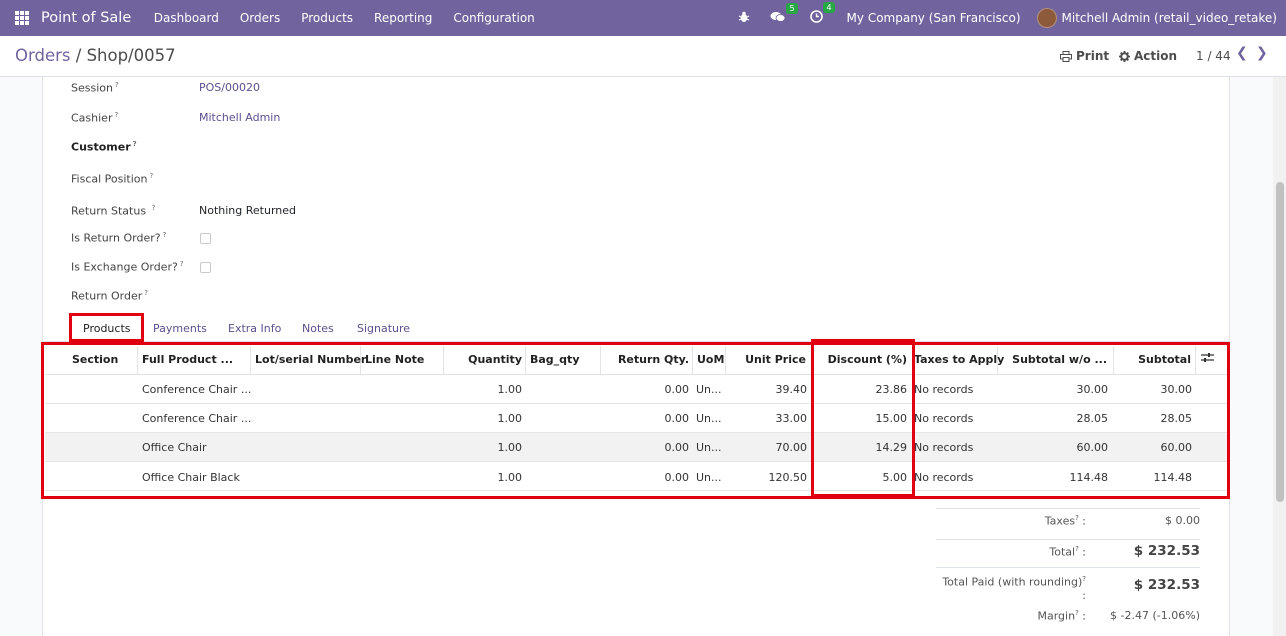  I want to click on menu-products: Products, so click(327, 18).